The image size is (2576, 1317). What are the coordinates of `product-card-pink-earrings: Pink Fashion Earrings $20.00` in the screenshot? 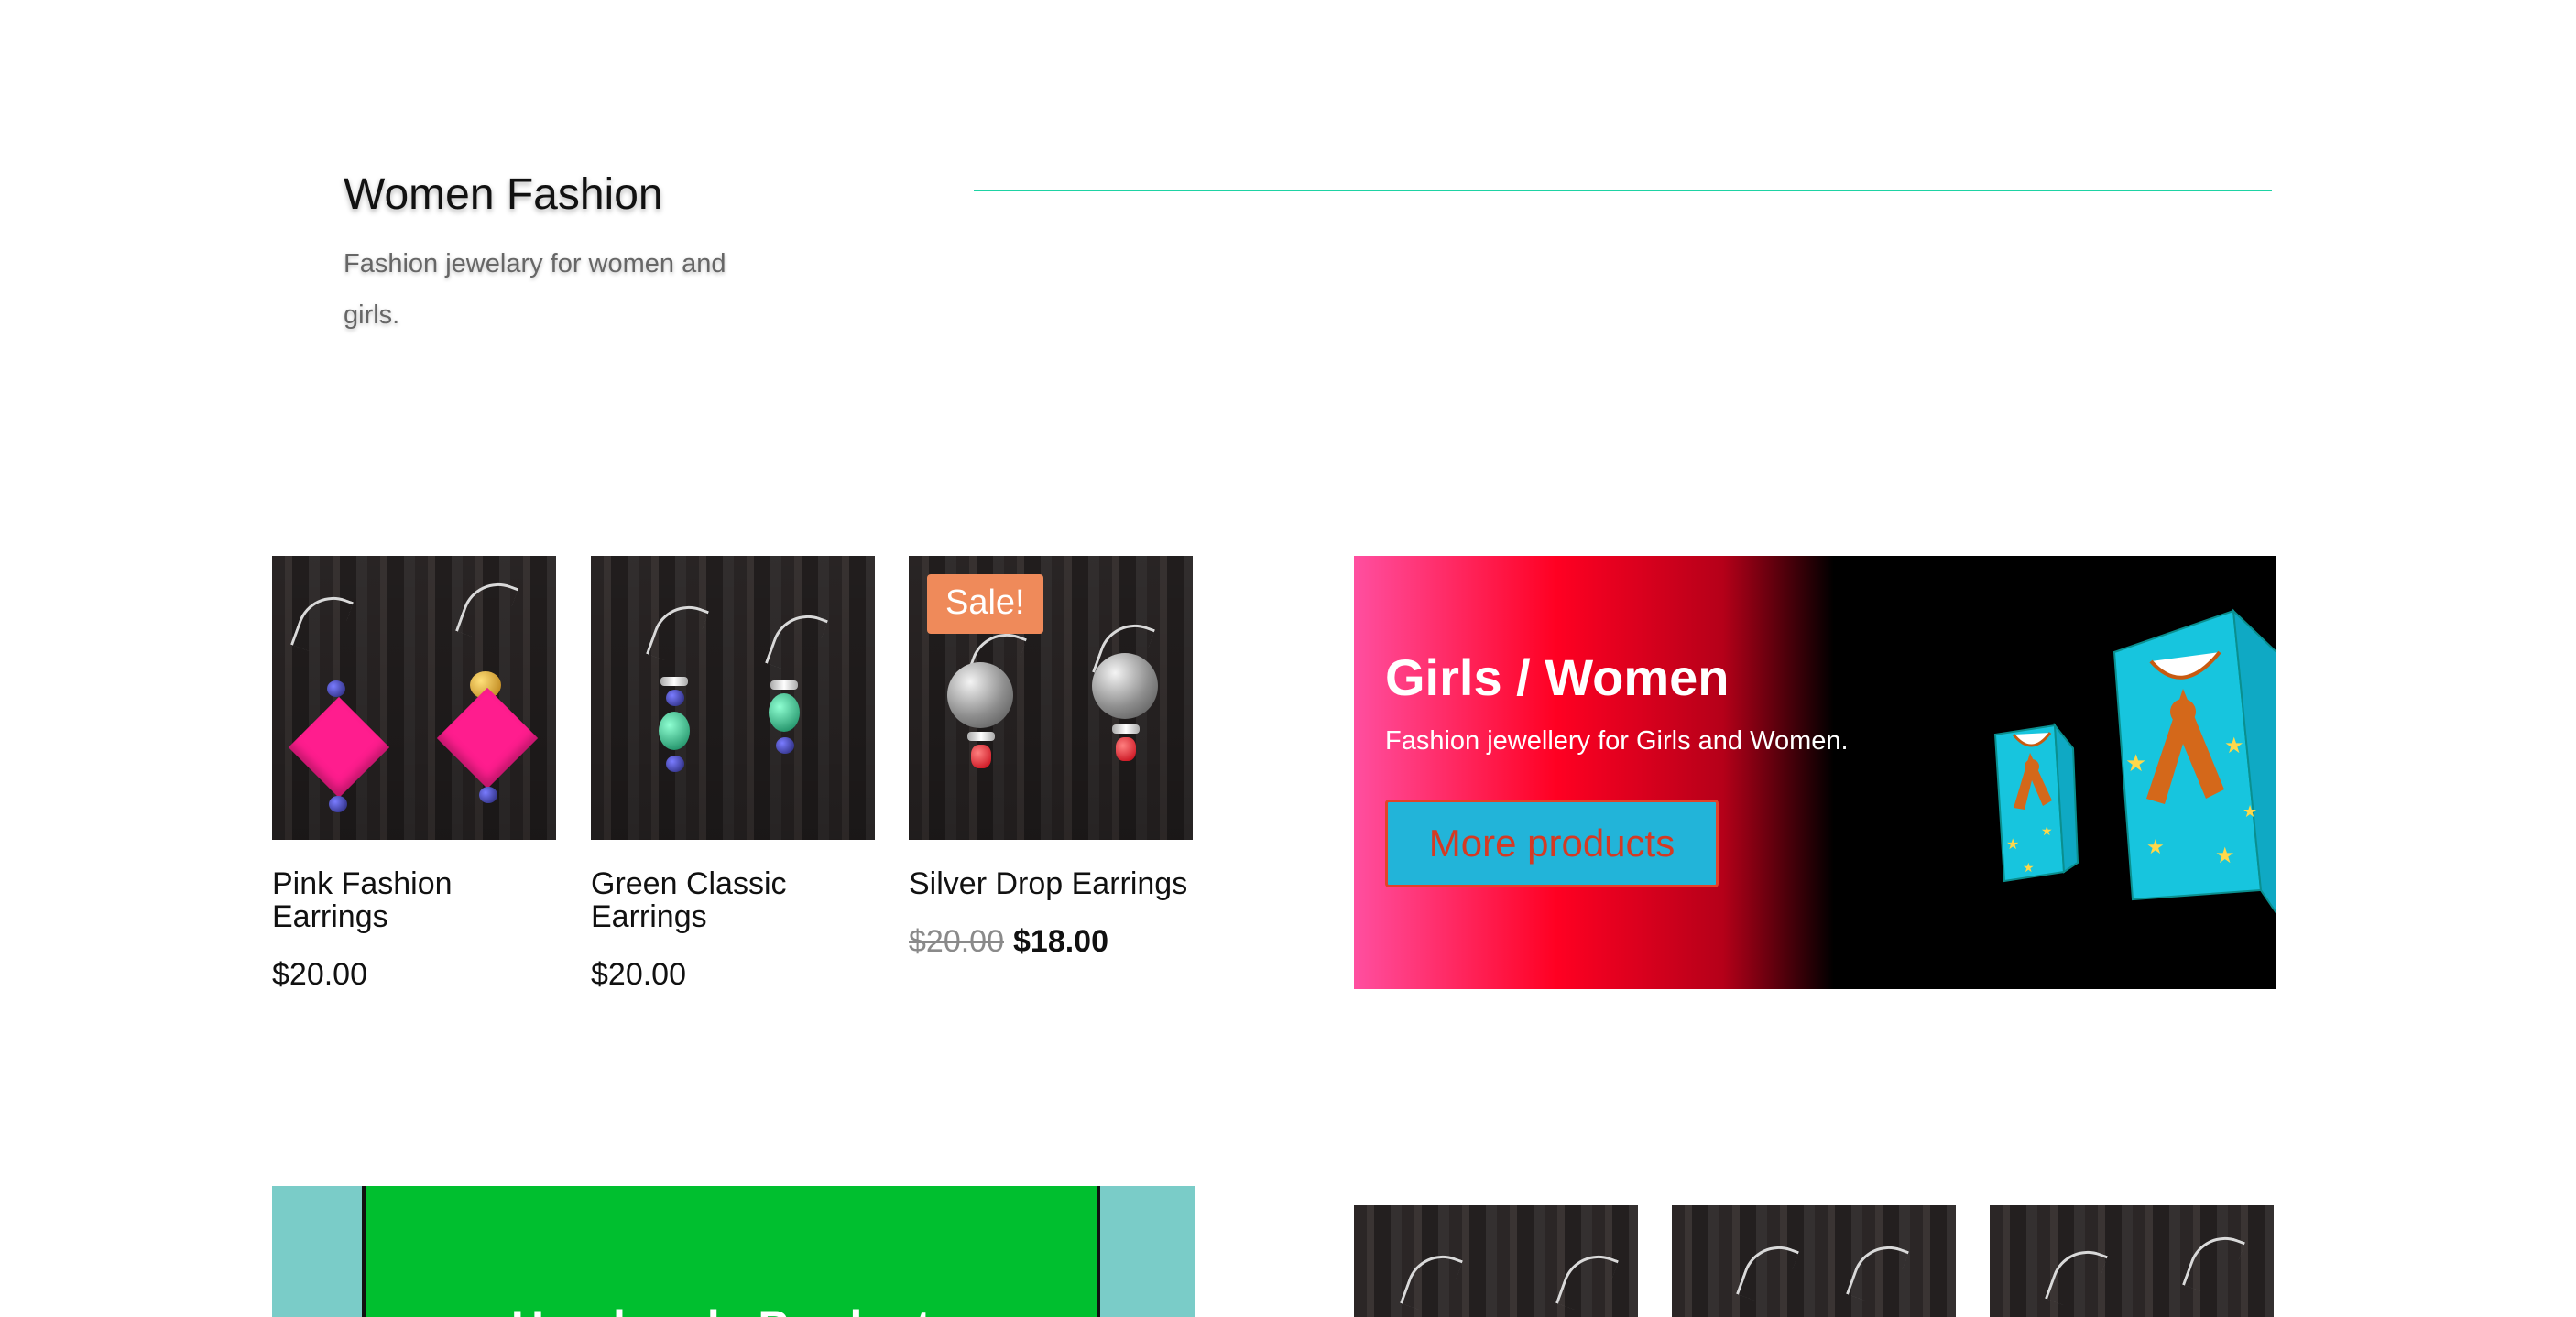 It's located at (414, 774).